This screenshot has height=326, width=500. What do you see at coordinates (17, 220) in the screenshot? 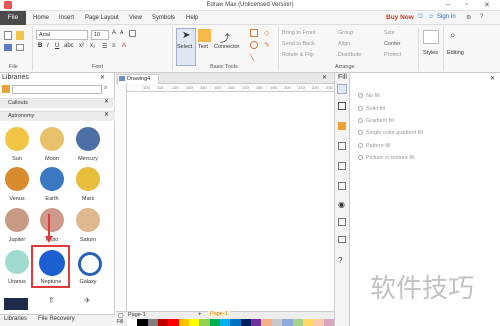
I see `jupiter-symbol` at bounding box center [17, 220].